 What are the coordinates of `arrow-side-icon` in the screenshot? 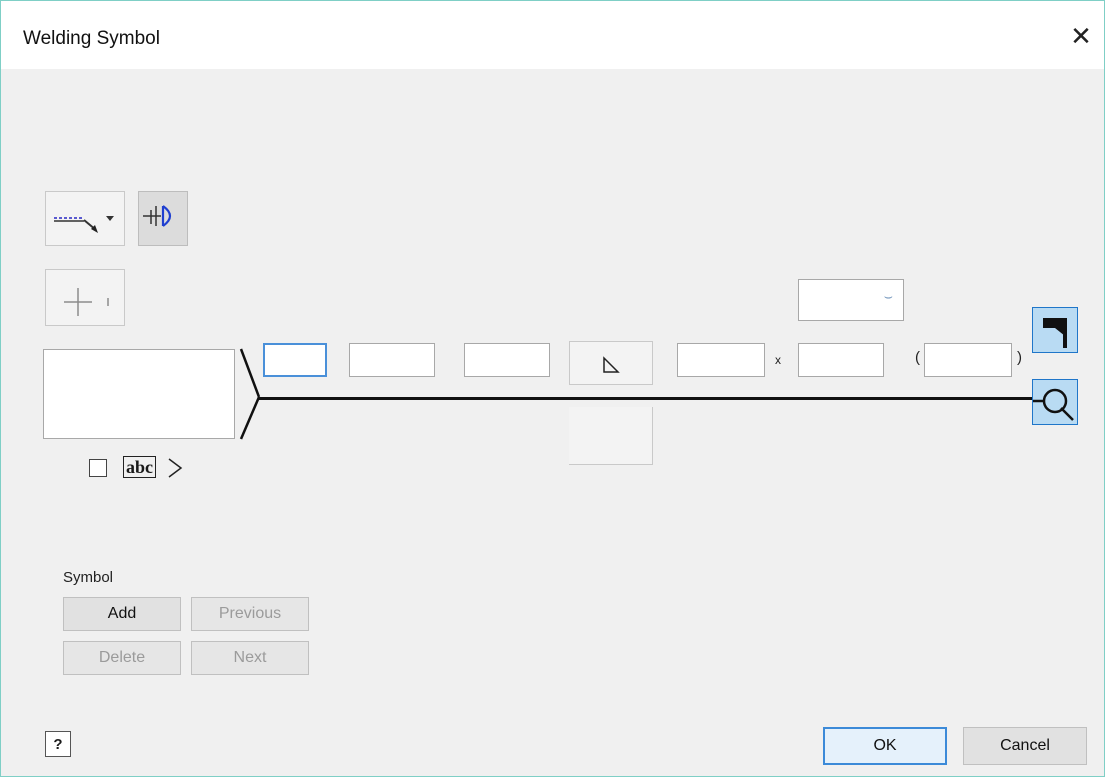 It's located at (86, 302).